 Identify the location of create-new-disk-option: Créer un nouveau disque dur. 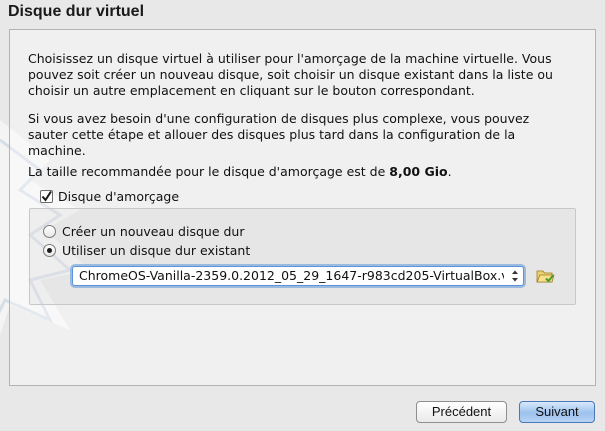
(143, 231).